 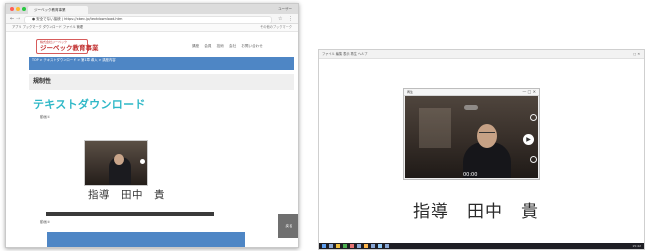 What do you see at coordinates (12, 19) in the screenshot?
I see `back-arrow-icon: ←` at bounding box center [12, 19].